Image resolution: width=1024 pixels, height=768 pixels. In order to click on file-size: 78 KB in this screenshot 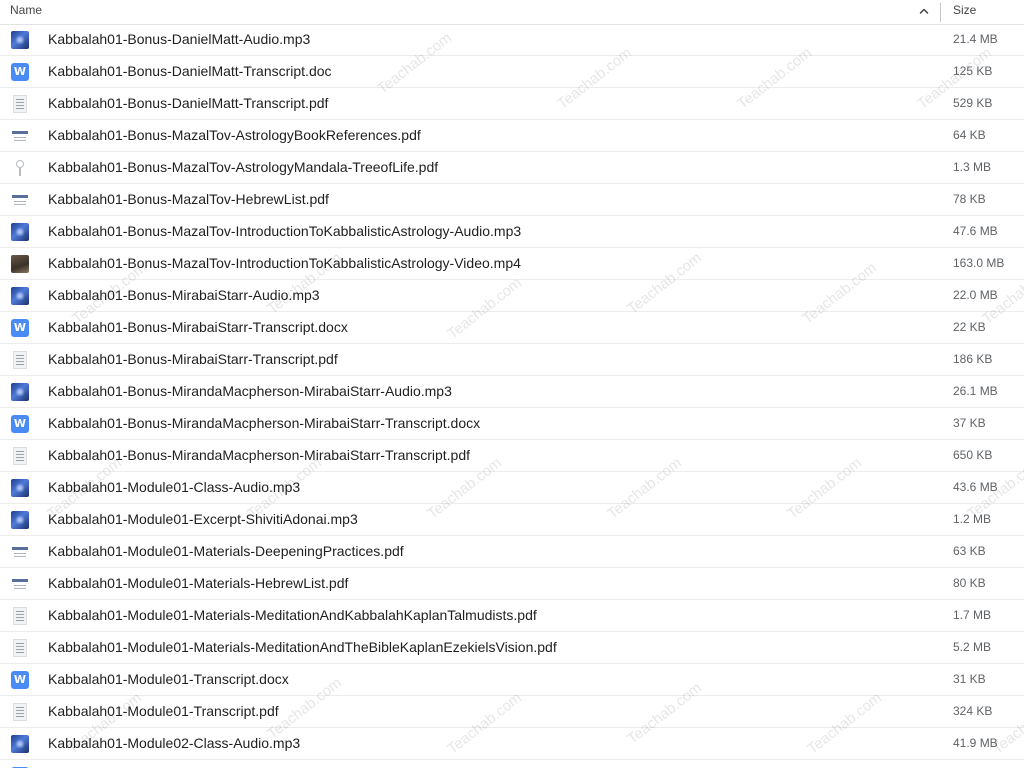, I will do `click(969, 199)`.